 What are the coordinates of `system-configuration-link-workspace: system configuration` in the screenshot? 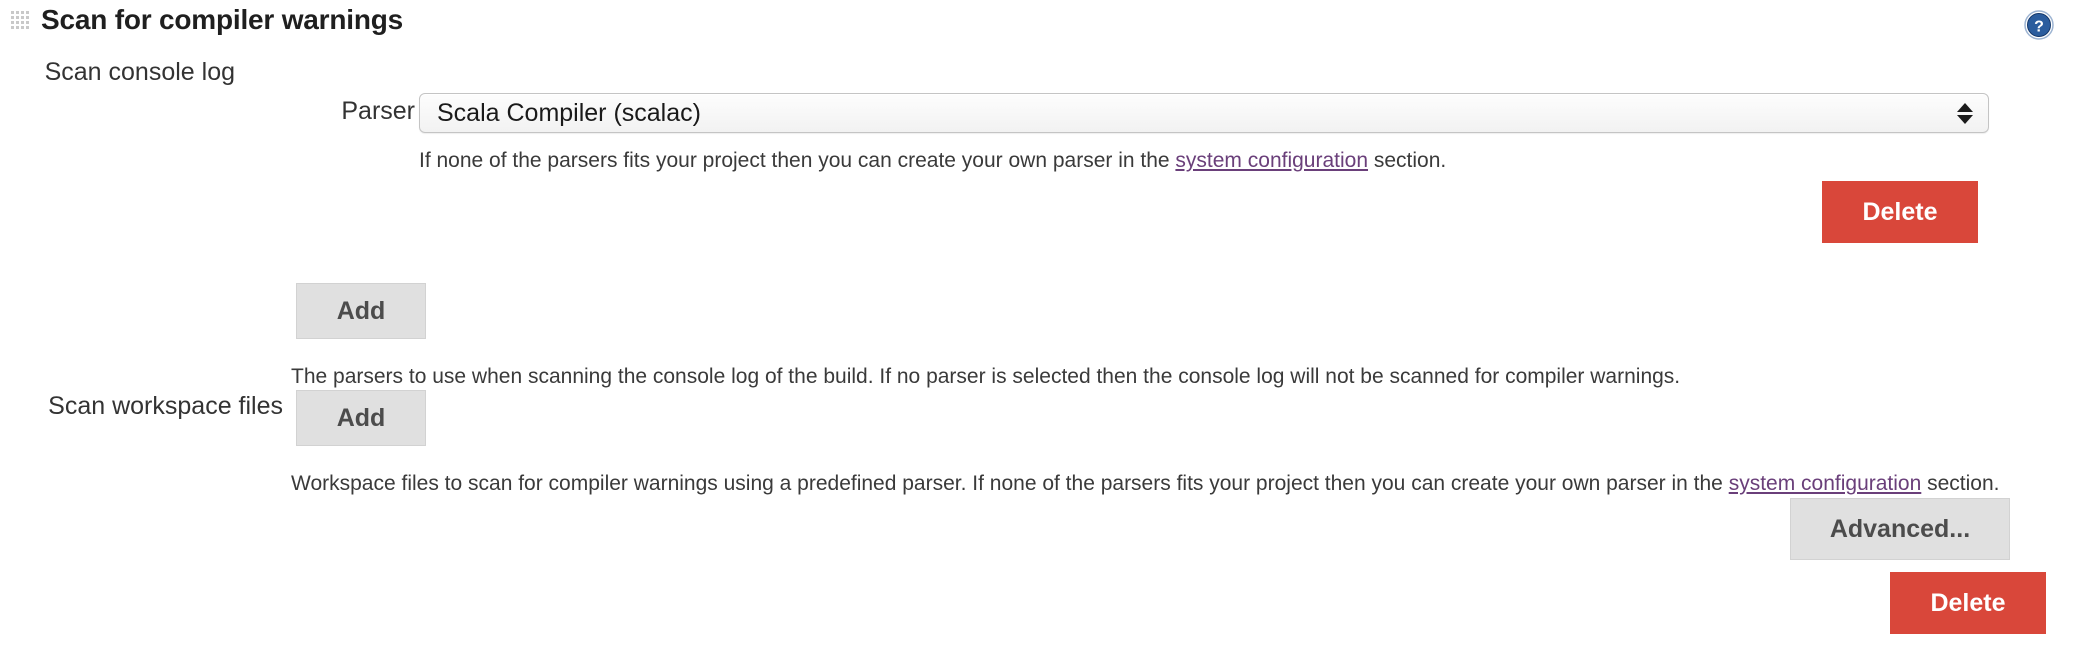 It's located at (1825, 483).